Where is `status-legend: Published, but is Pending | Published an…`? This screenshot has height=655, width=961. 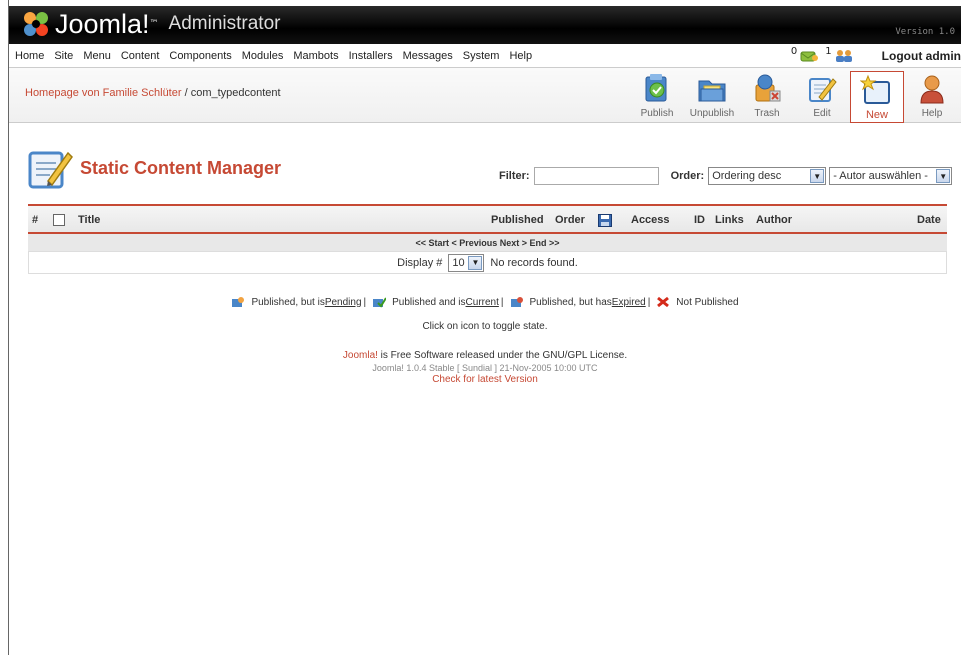 status-legend: Published, but is Pending | Published an… is located at coordinates (485, 302).